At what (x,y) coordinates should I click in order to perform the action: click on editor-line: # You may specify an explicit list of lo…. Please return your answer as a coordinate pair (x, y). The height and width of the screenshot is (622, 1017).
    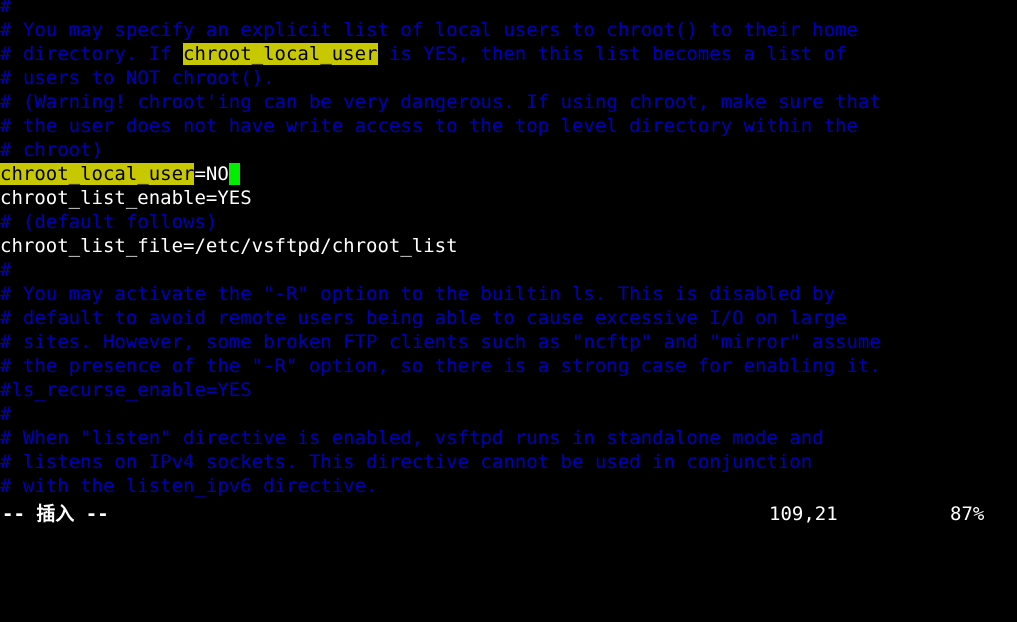
    Looking at the image, I should click on (508, 30).